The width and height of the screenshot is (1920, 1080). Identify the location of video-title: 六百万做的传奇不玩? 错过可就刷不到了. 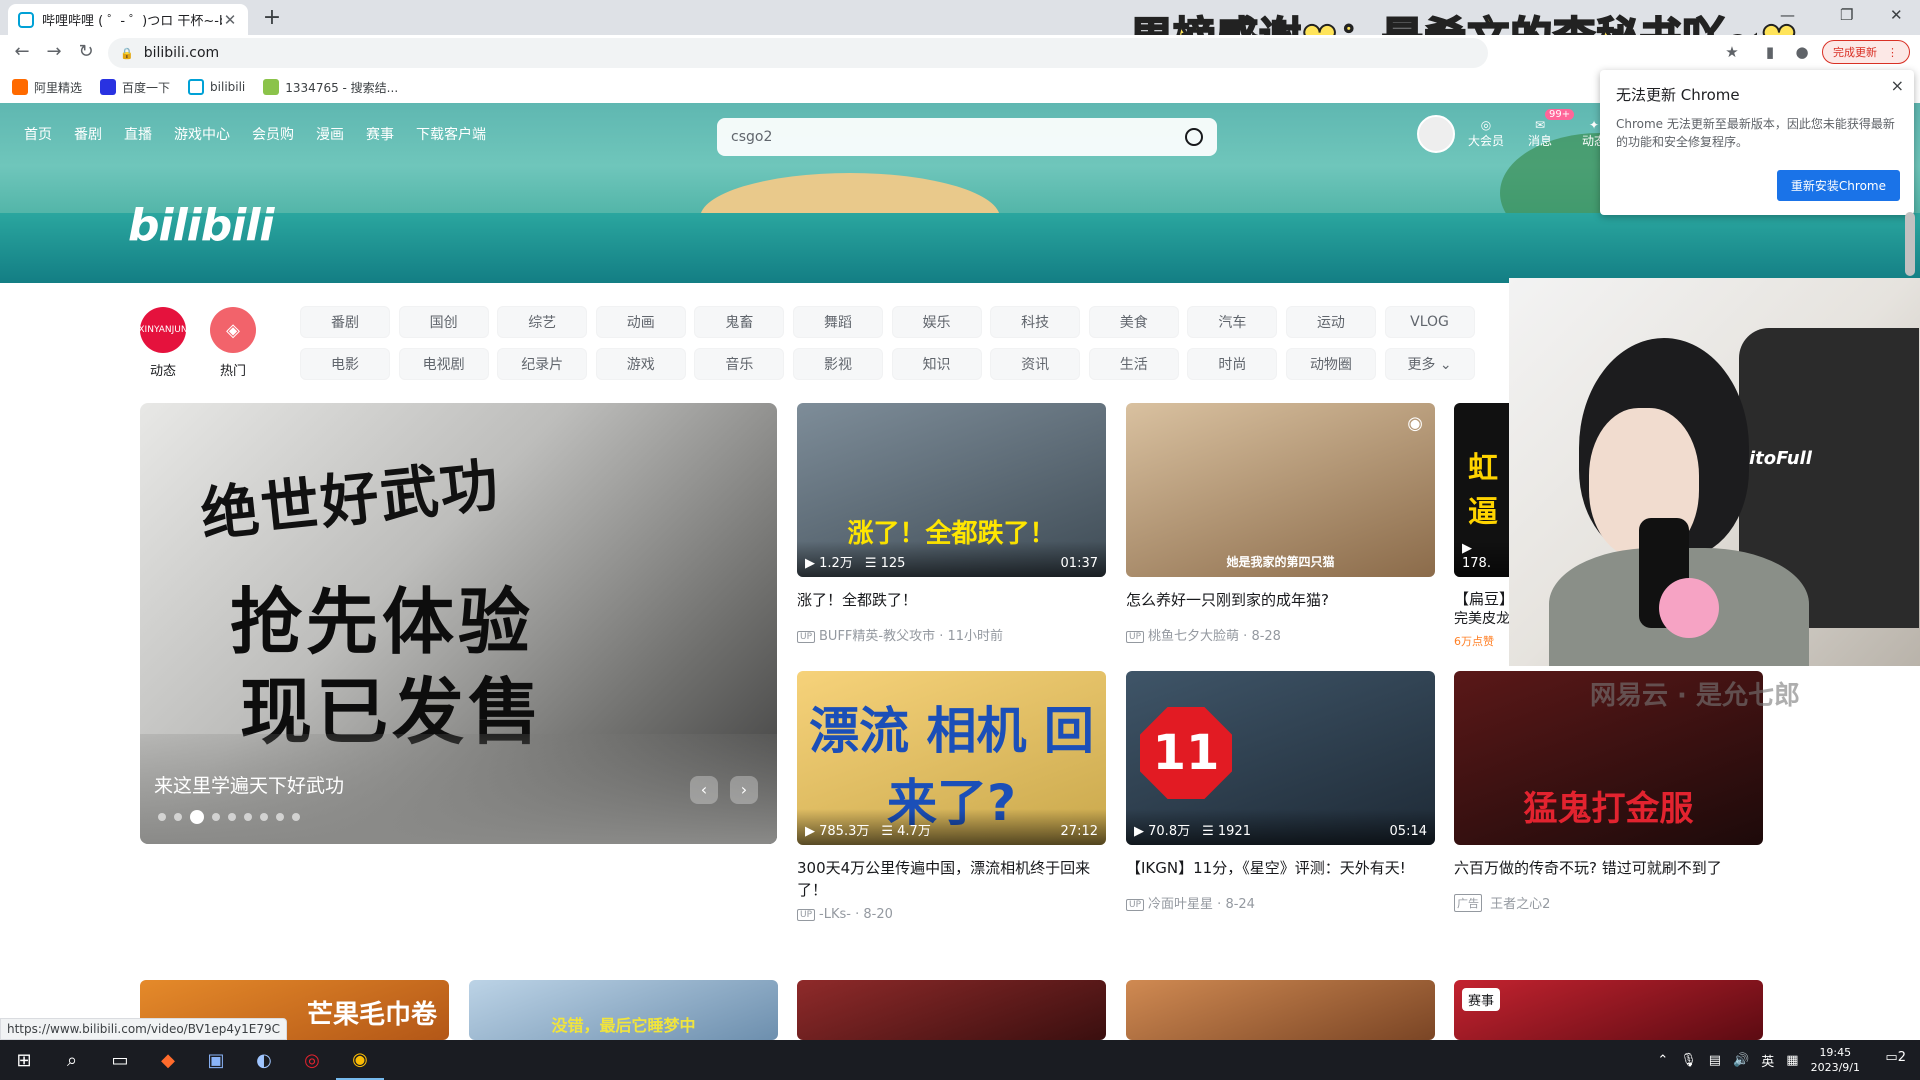
(1608, 868).